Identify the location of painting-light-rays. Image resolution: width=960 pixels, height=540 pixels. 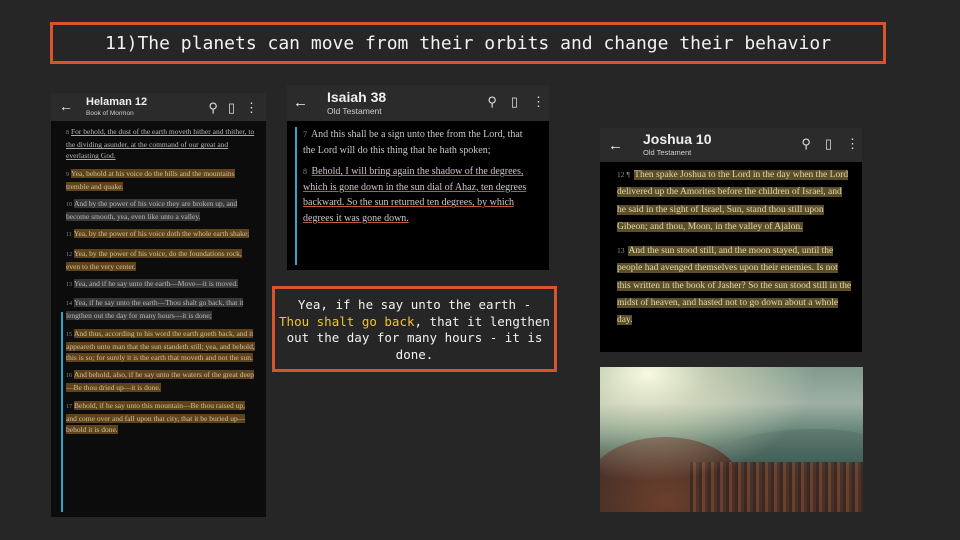
(731, 439).